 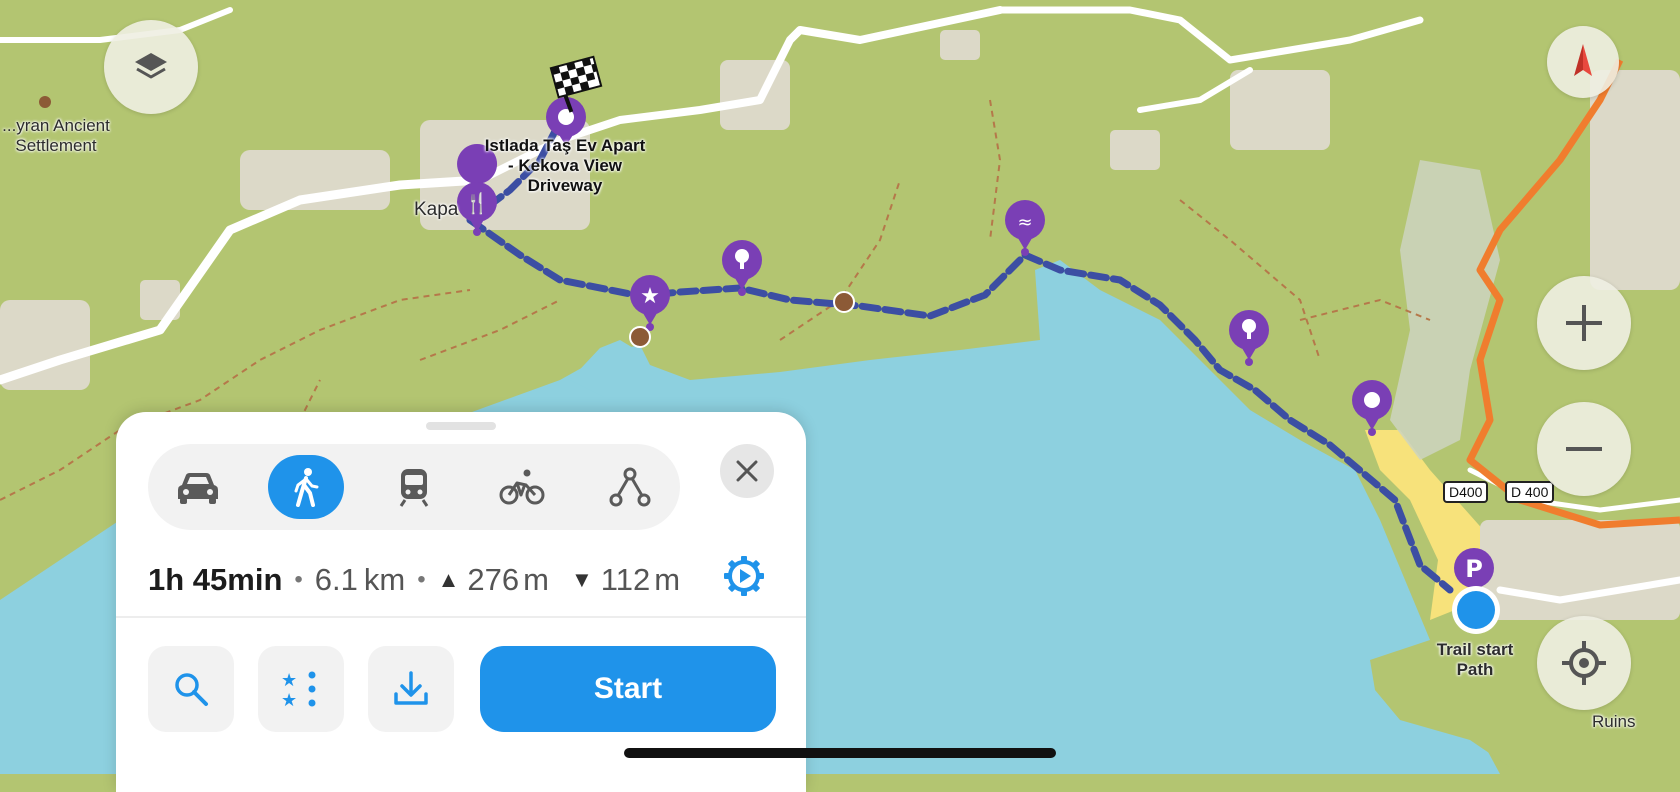 I want to click on start-location-dot, so click(x=1476, y=610).